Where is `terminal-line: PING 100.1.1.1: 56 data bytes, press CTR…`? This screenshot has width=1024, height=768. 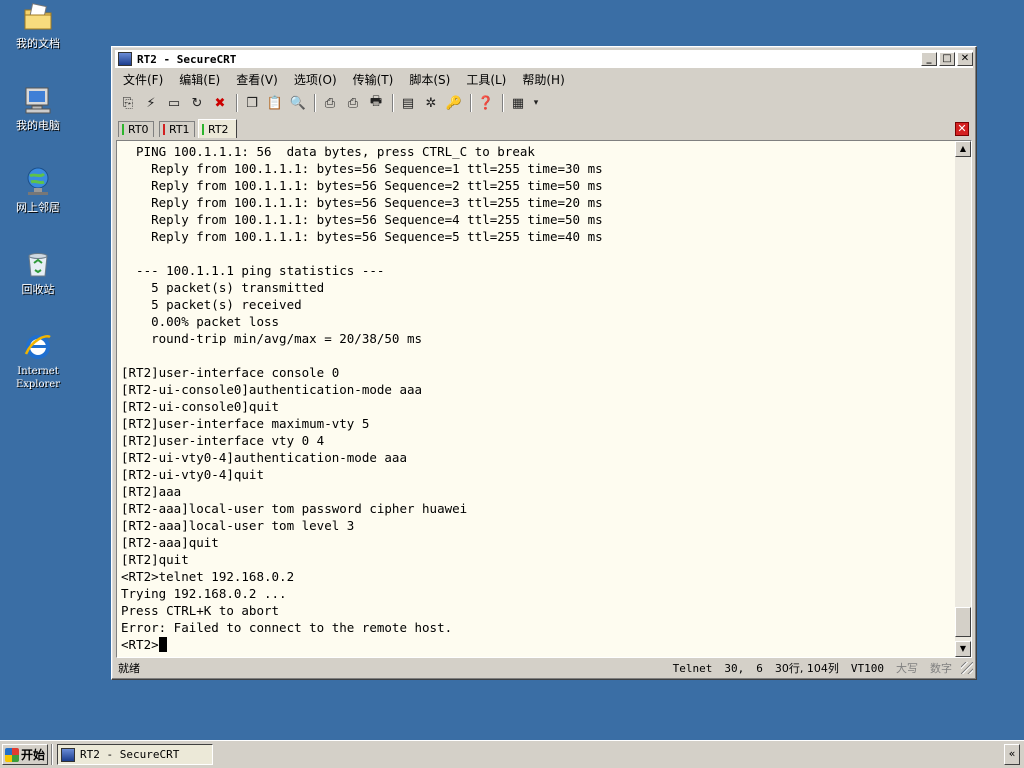 terminal-line: PING 100.1.1.1: 56 data bytes, press CTR… is located at coordinates (335, 151).